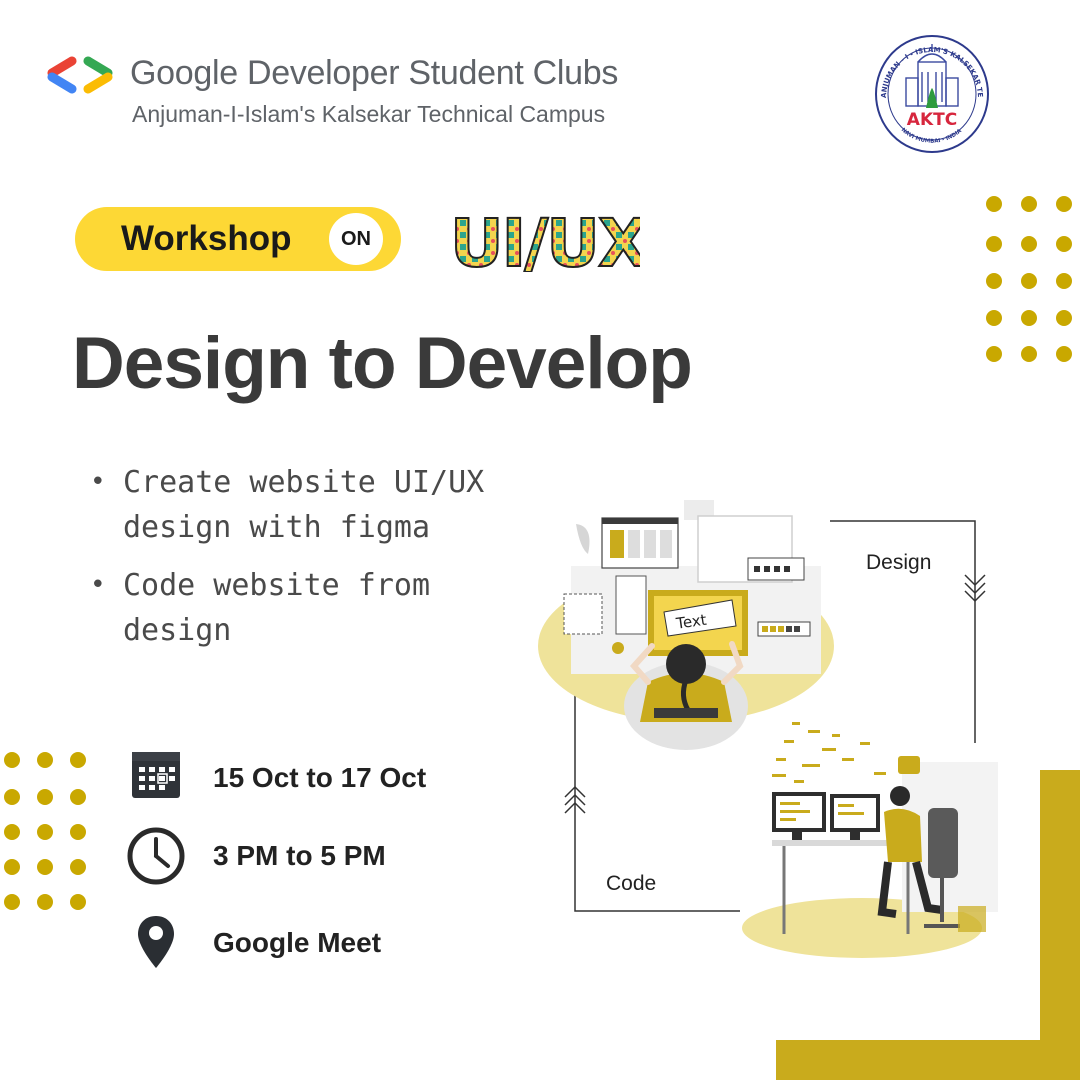  Describe the element at coordinates (899, 562) in the screenshot. I see `design-step-label: Design` at that location.